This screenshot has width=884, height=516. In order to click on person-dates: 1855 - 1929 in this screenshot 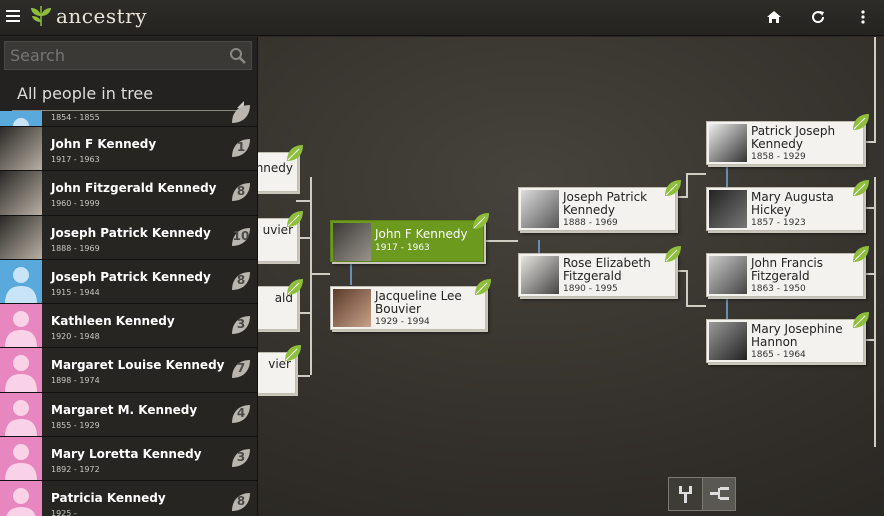, I will do `click(75, 425)`.